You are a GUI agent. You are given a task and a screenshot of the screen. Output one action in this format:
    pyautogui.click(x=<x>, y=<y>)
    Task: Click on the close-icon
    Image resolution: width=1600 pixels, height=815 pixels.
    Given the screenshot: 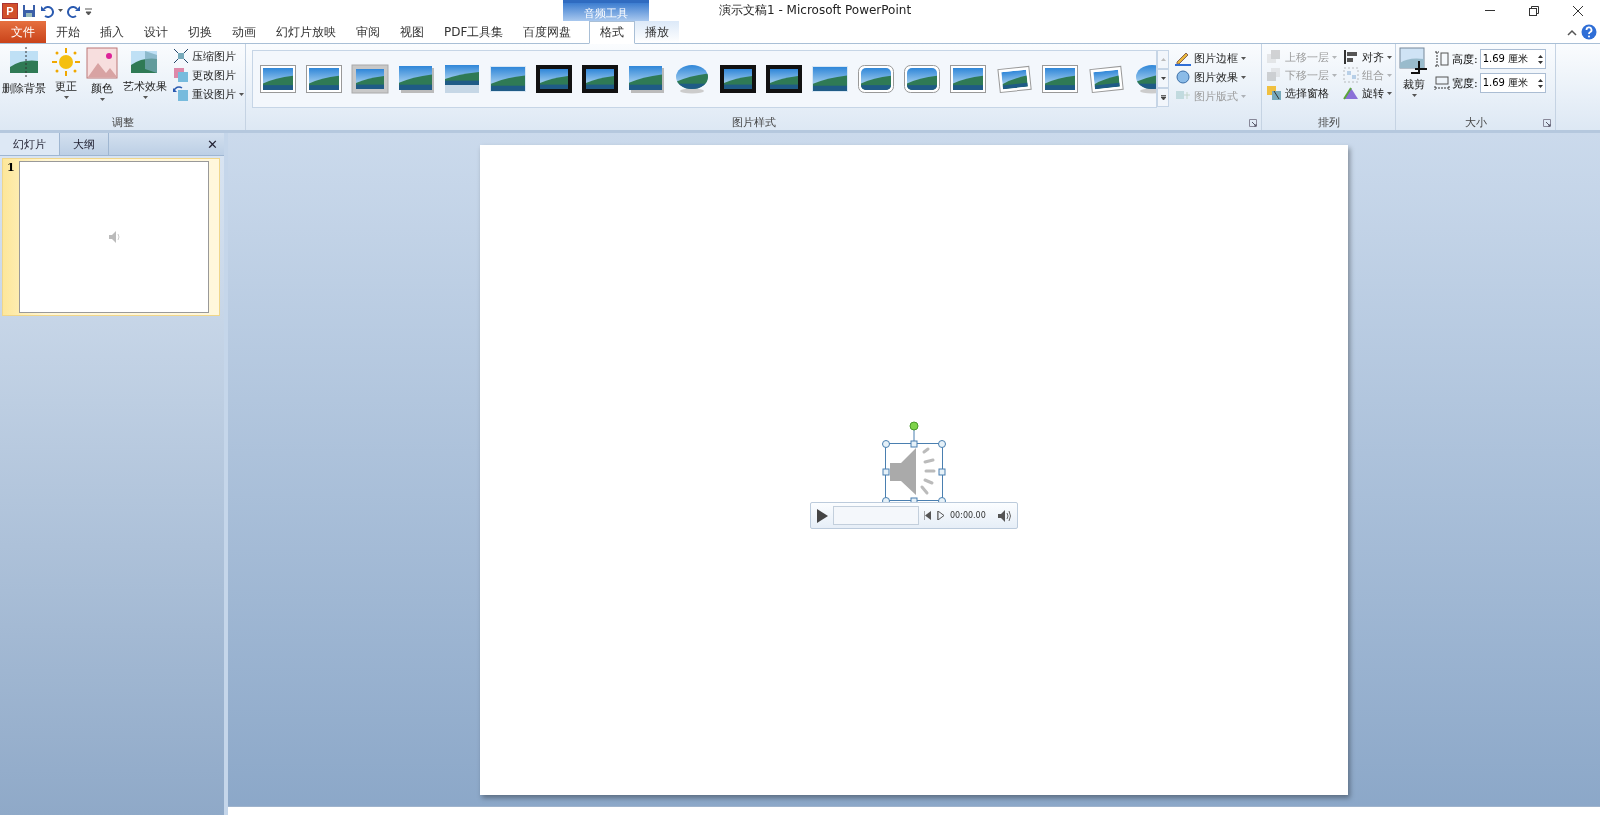 What is the action you would take?
    pyautogui.click(x=1578, y=10)
    